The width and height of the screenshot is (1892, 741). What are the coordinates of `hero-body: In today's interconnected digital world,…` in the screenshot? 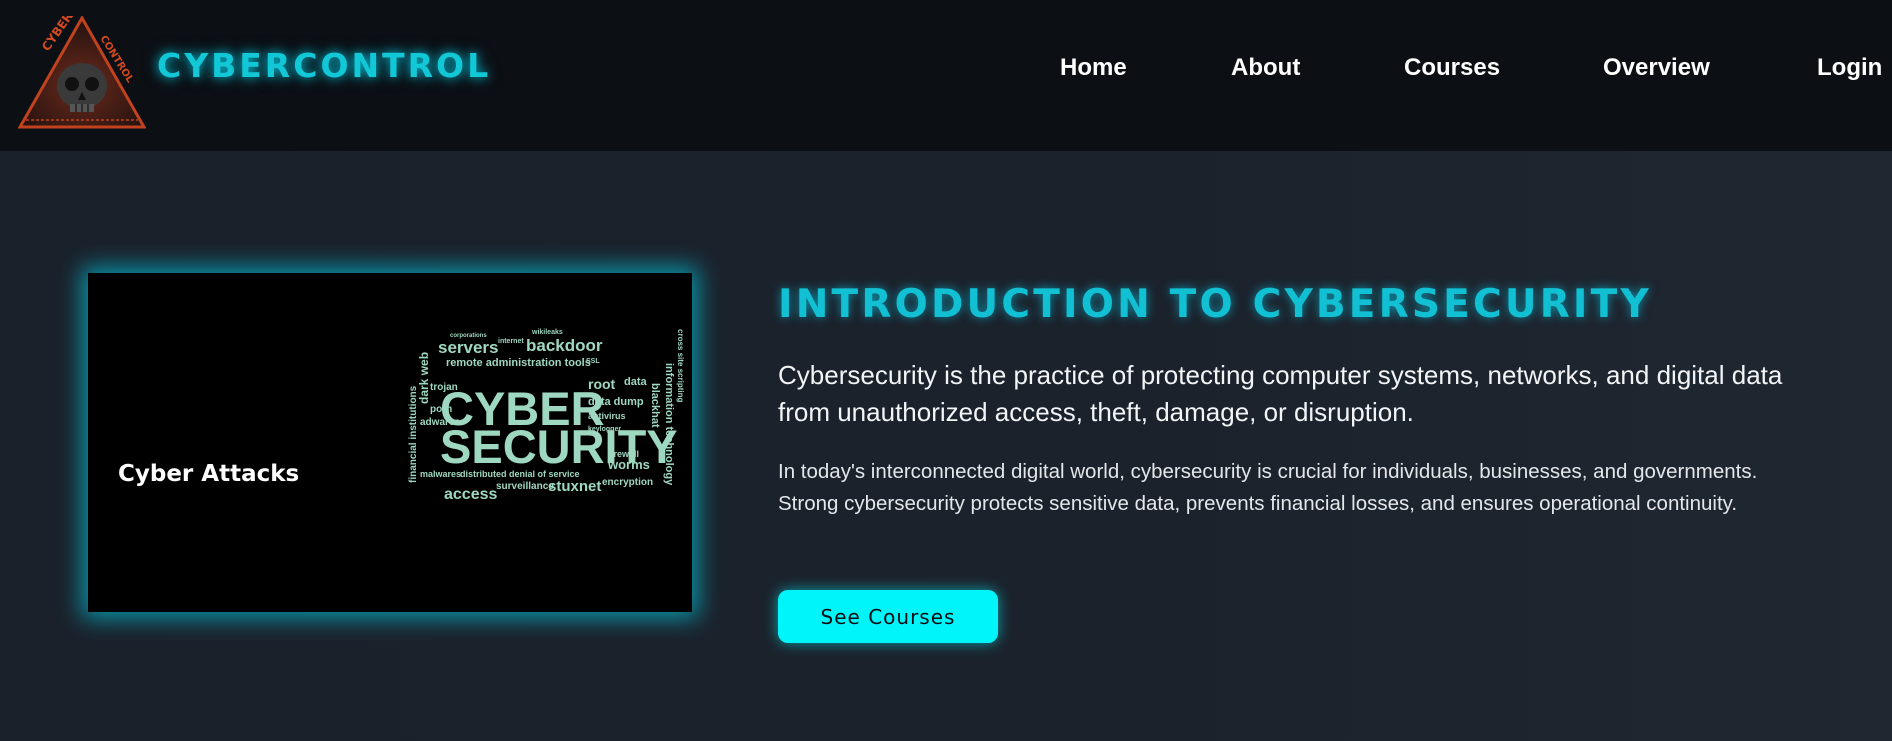 It's located at (1268, 487).